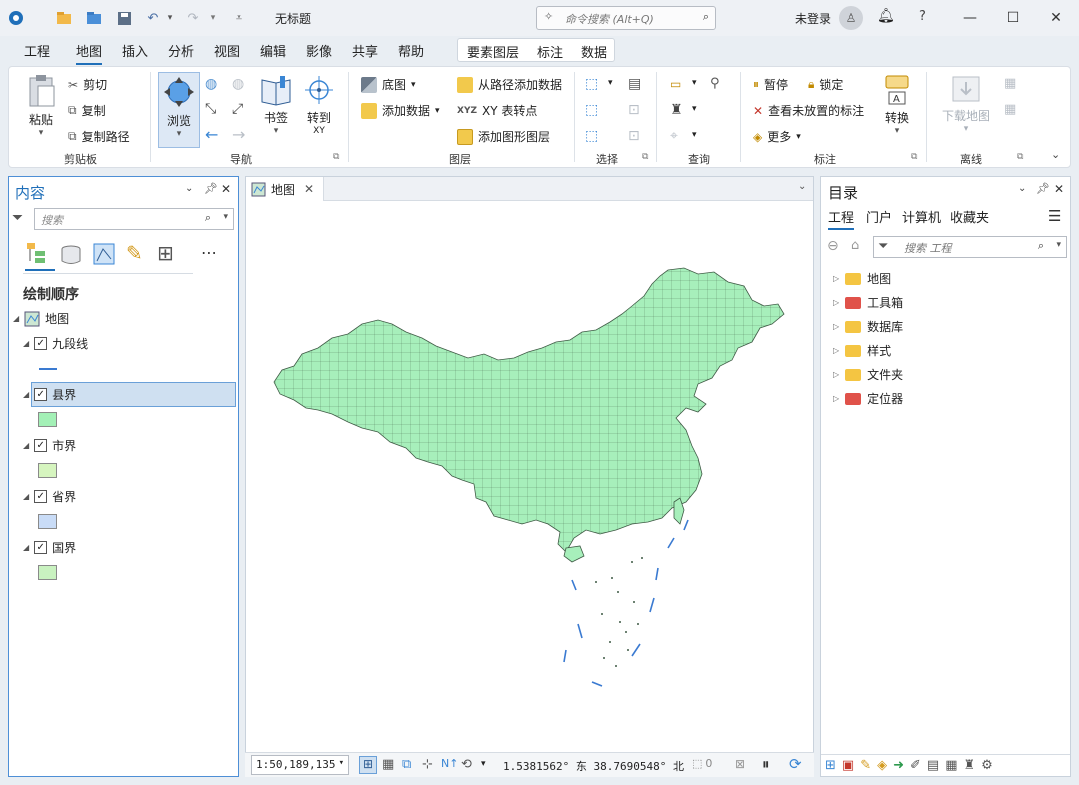 This screenshot has height=785, width=1079. I want to click on attributes-tab-icon: ▤, so click(933, 765).